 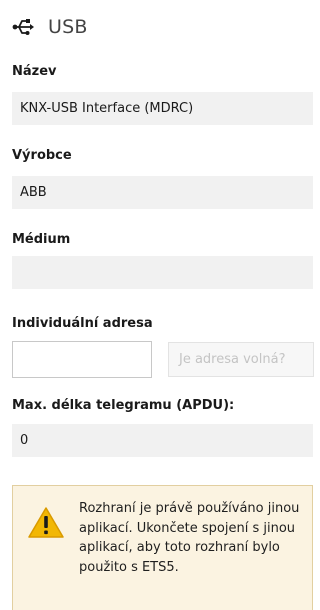 I want to click on max-length-field: 0, so click(x=162, y=440).